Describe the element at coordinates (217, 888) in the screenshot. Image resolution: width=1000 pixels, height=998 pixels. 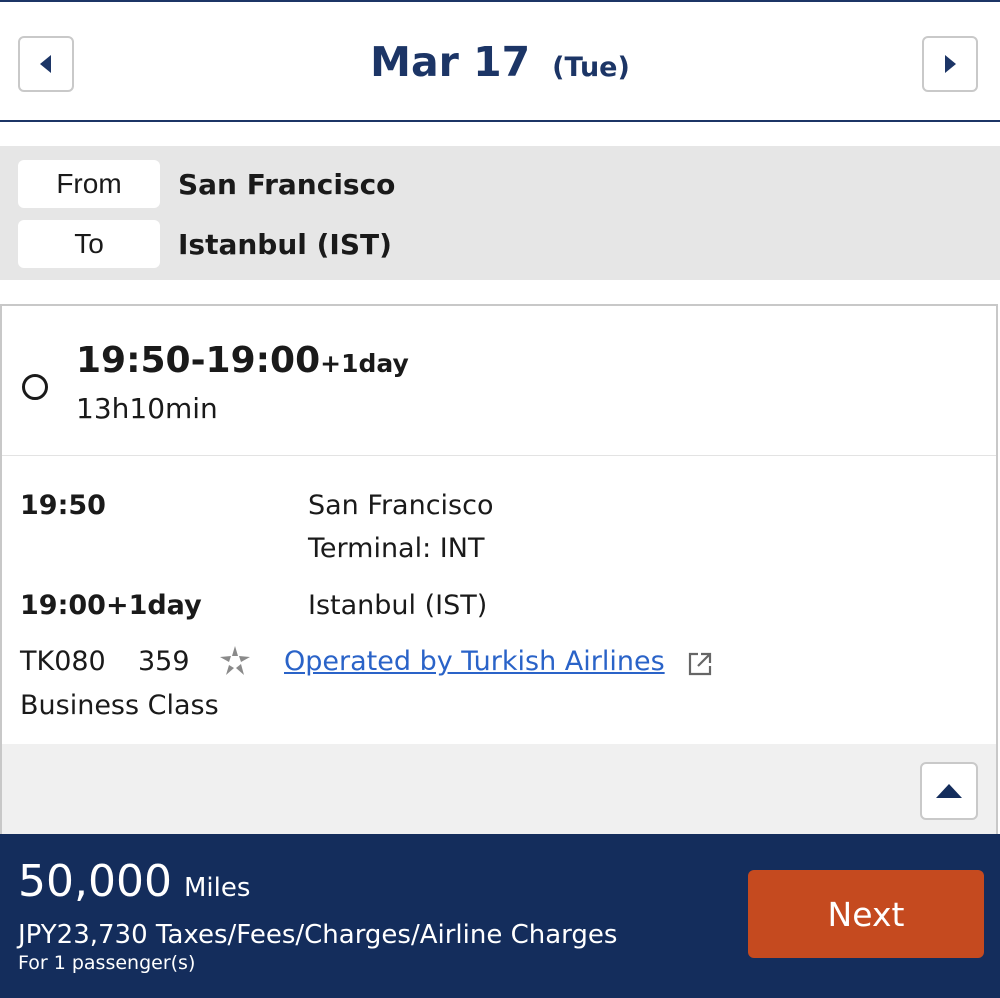
I see `miles-unit: Miles` at that location.